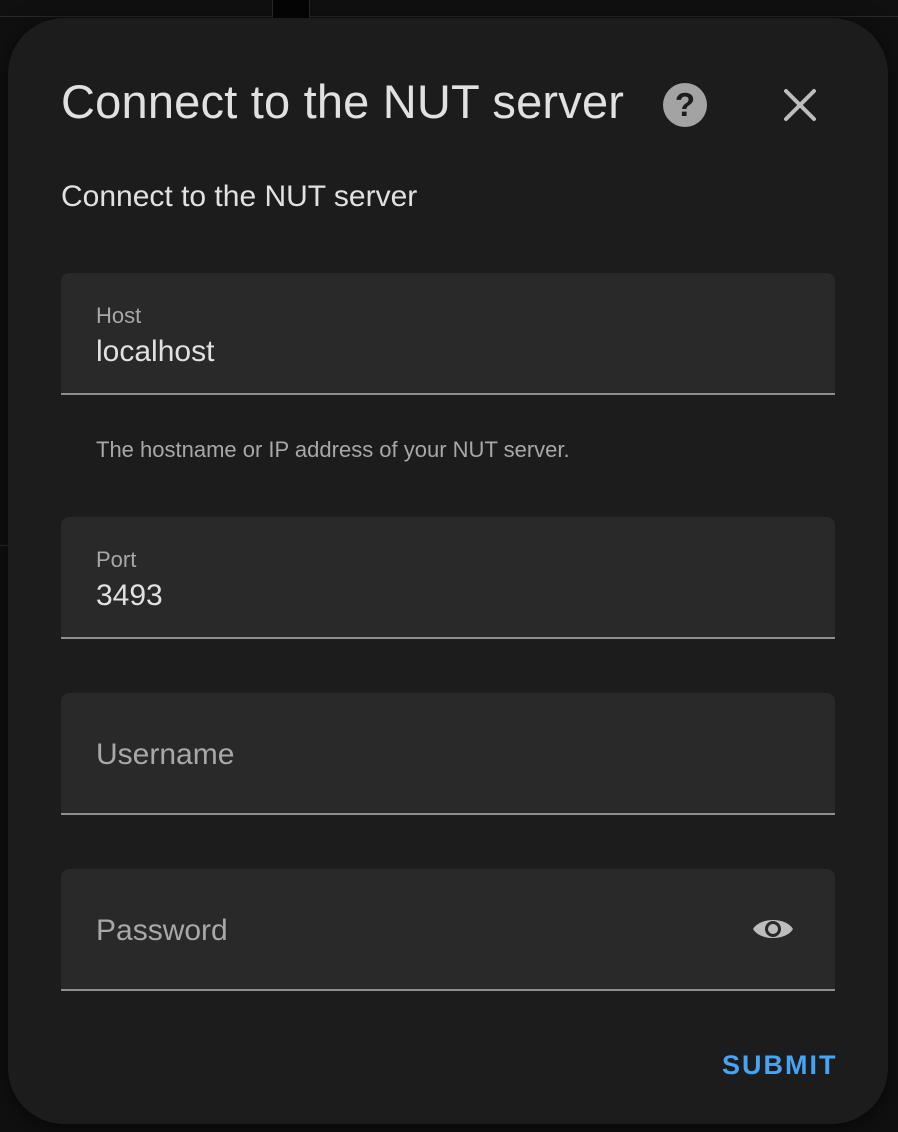 This screenshot has height=1132, width=898. What do you see at coordinates (162, 931) in the screenshot?
I see `password-input: Password` at bounding box center [162, 931].